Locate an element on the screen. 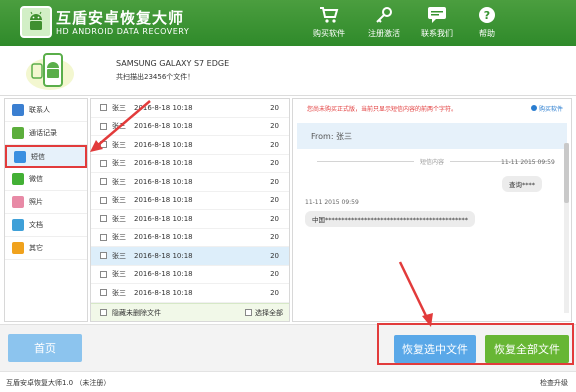  highlight-box is located at coordinates (475, 344).